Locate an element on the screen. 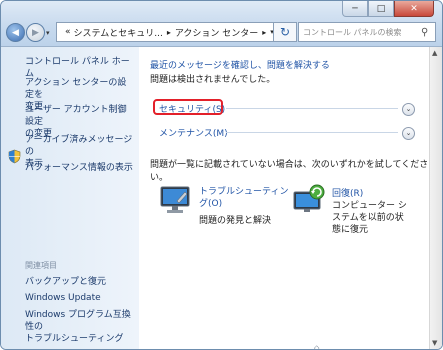 Image resolution: width=443 pixels, height=350 pixels. scroll-down-icon: ▼ is located at coordinates (434, 343).